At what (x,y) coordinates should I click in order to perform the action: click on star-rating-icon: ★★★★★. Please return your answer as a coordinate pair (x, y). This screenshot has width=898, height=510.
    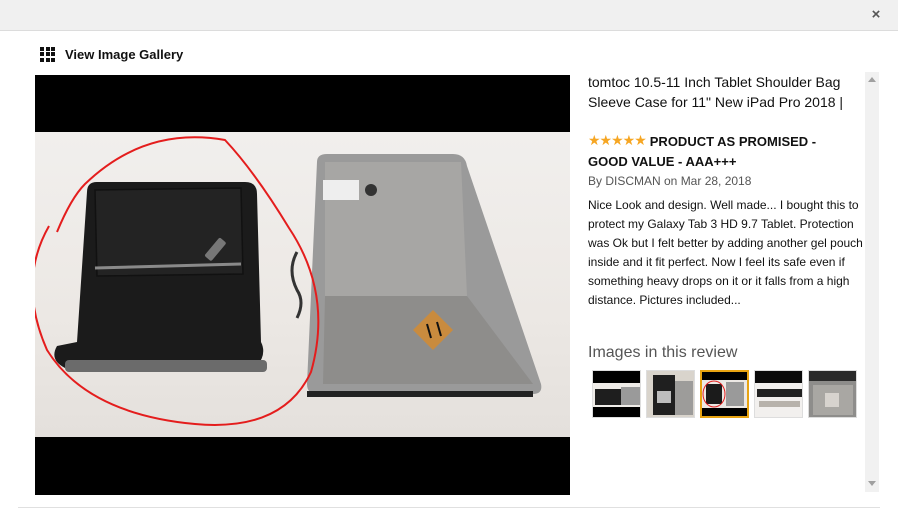
    Looking at the image, I should click on (617, 140).